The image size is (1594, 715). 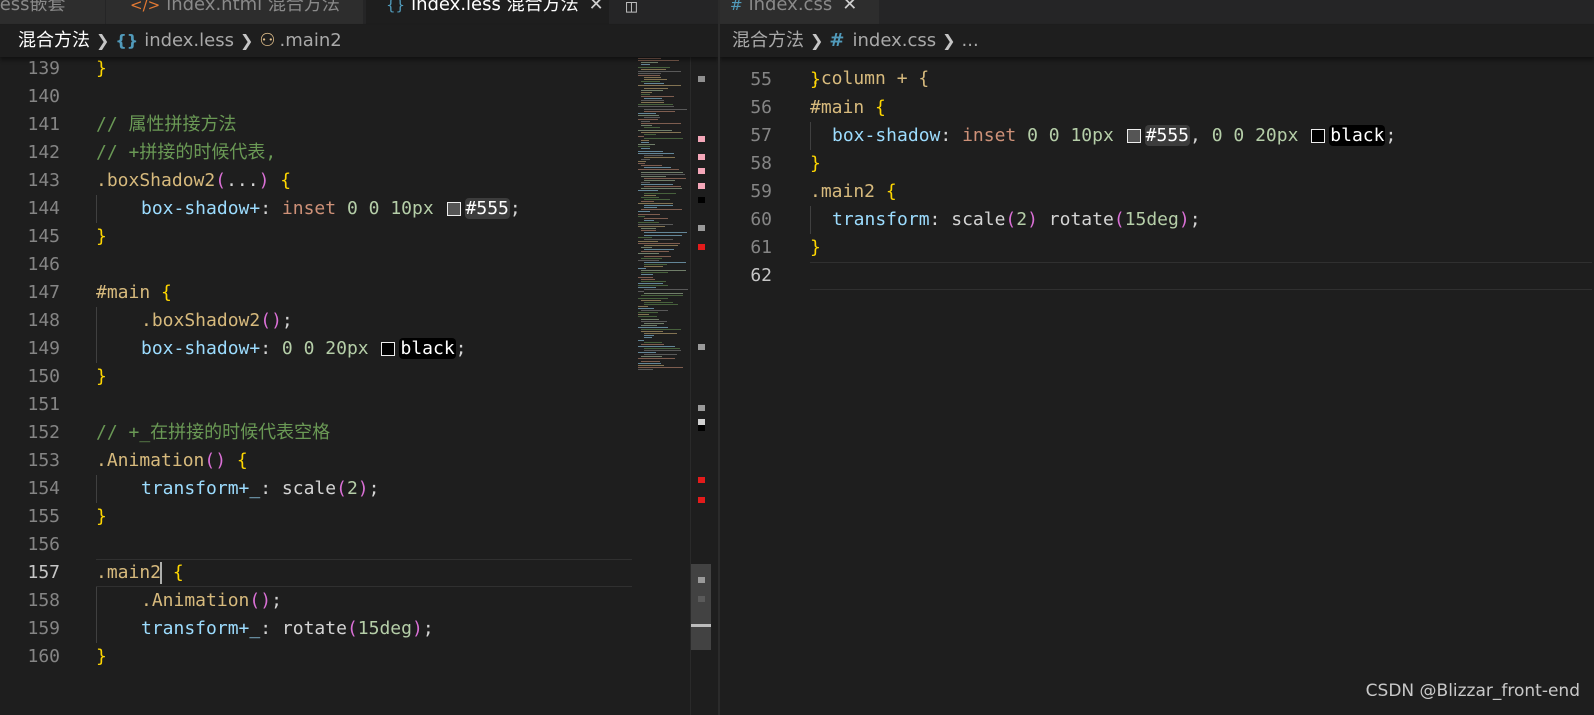 What do you see at coordinates (266, 320) in the screenshot?
I see `code-token: (` at bounding box center [266, 320].